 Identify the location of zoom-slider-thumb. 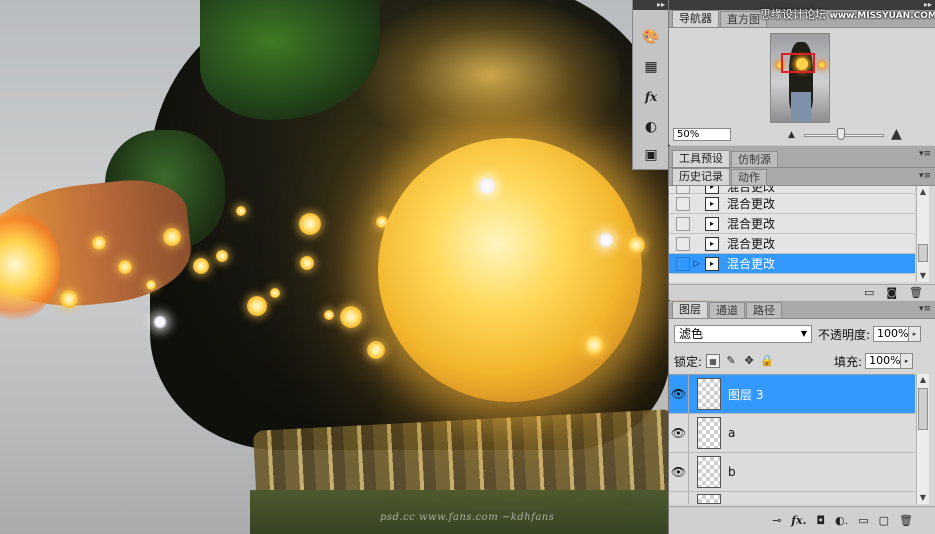
(841, 134).